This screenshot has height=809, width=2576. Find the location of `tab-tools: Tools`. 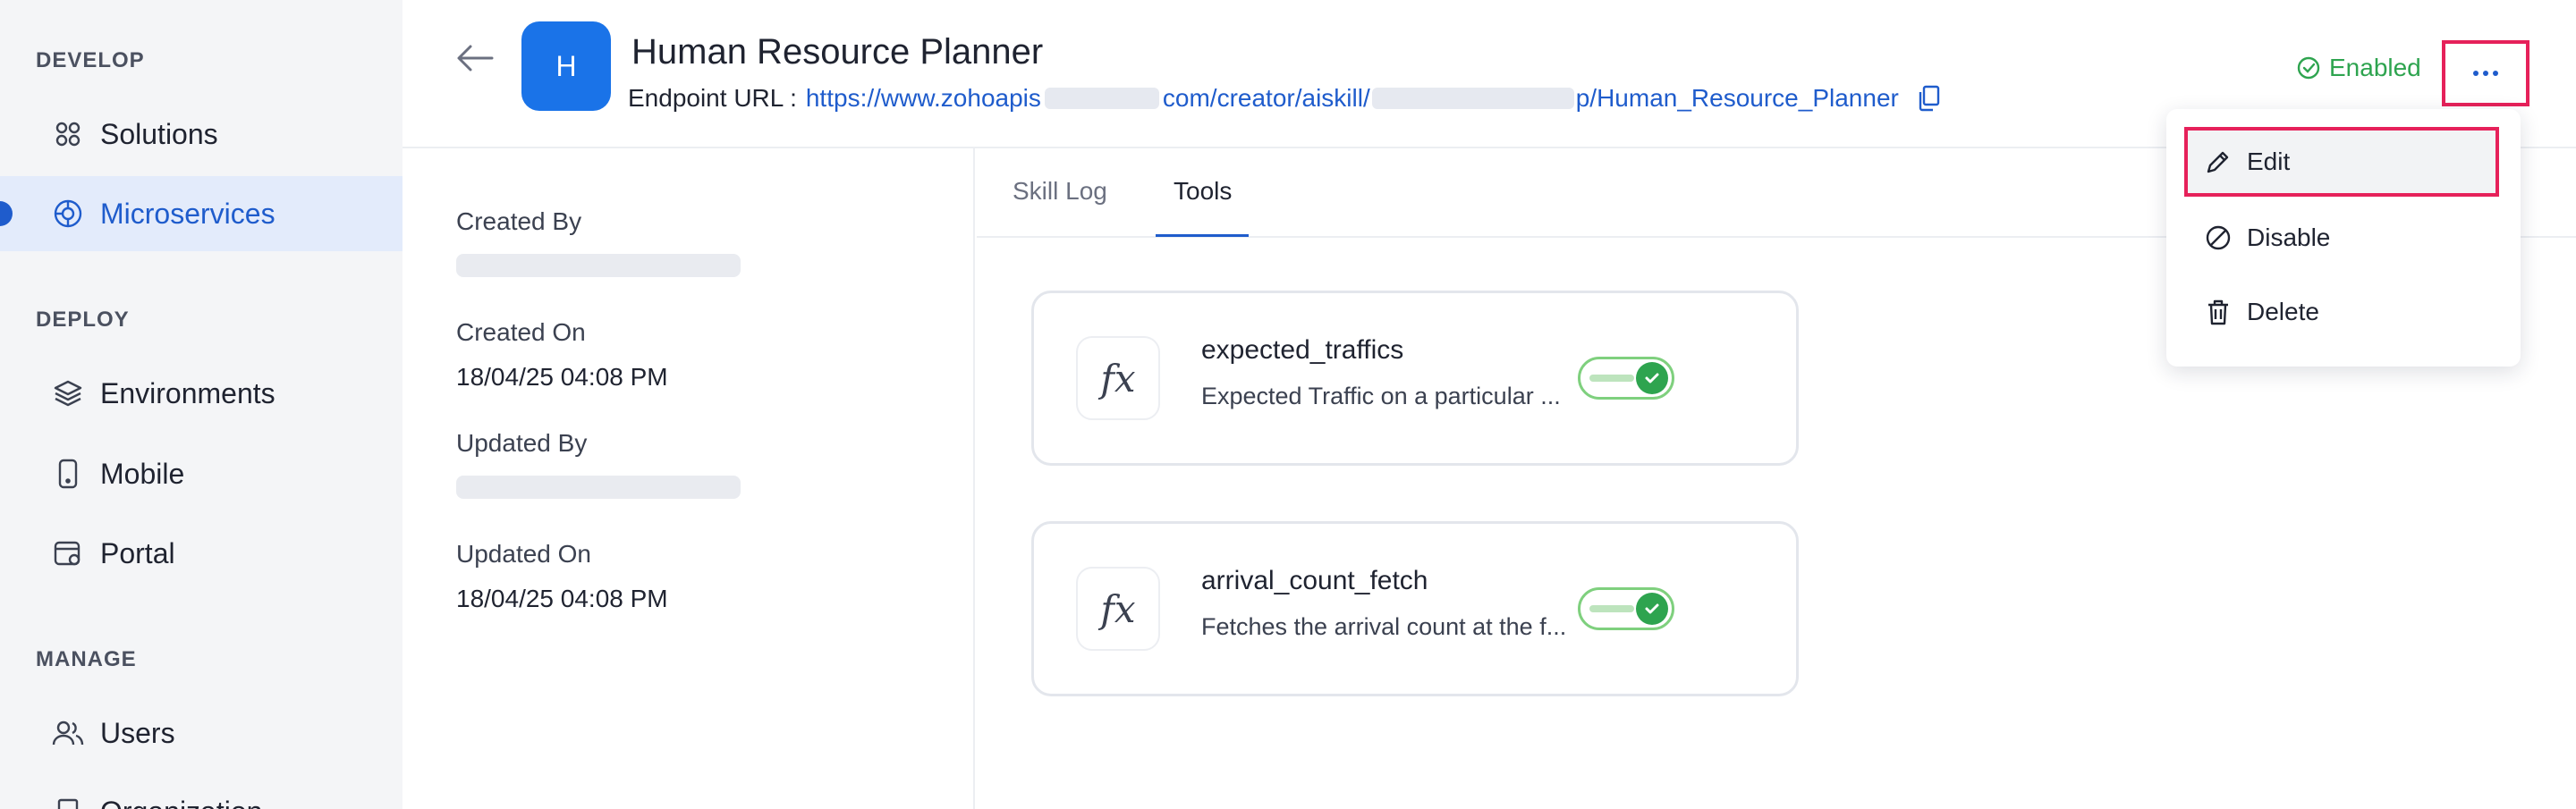

tab-tools: Tools is located at coordinates (1203, 191).